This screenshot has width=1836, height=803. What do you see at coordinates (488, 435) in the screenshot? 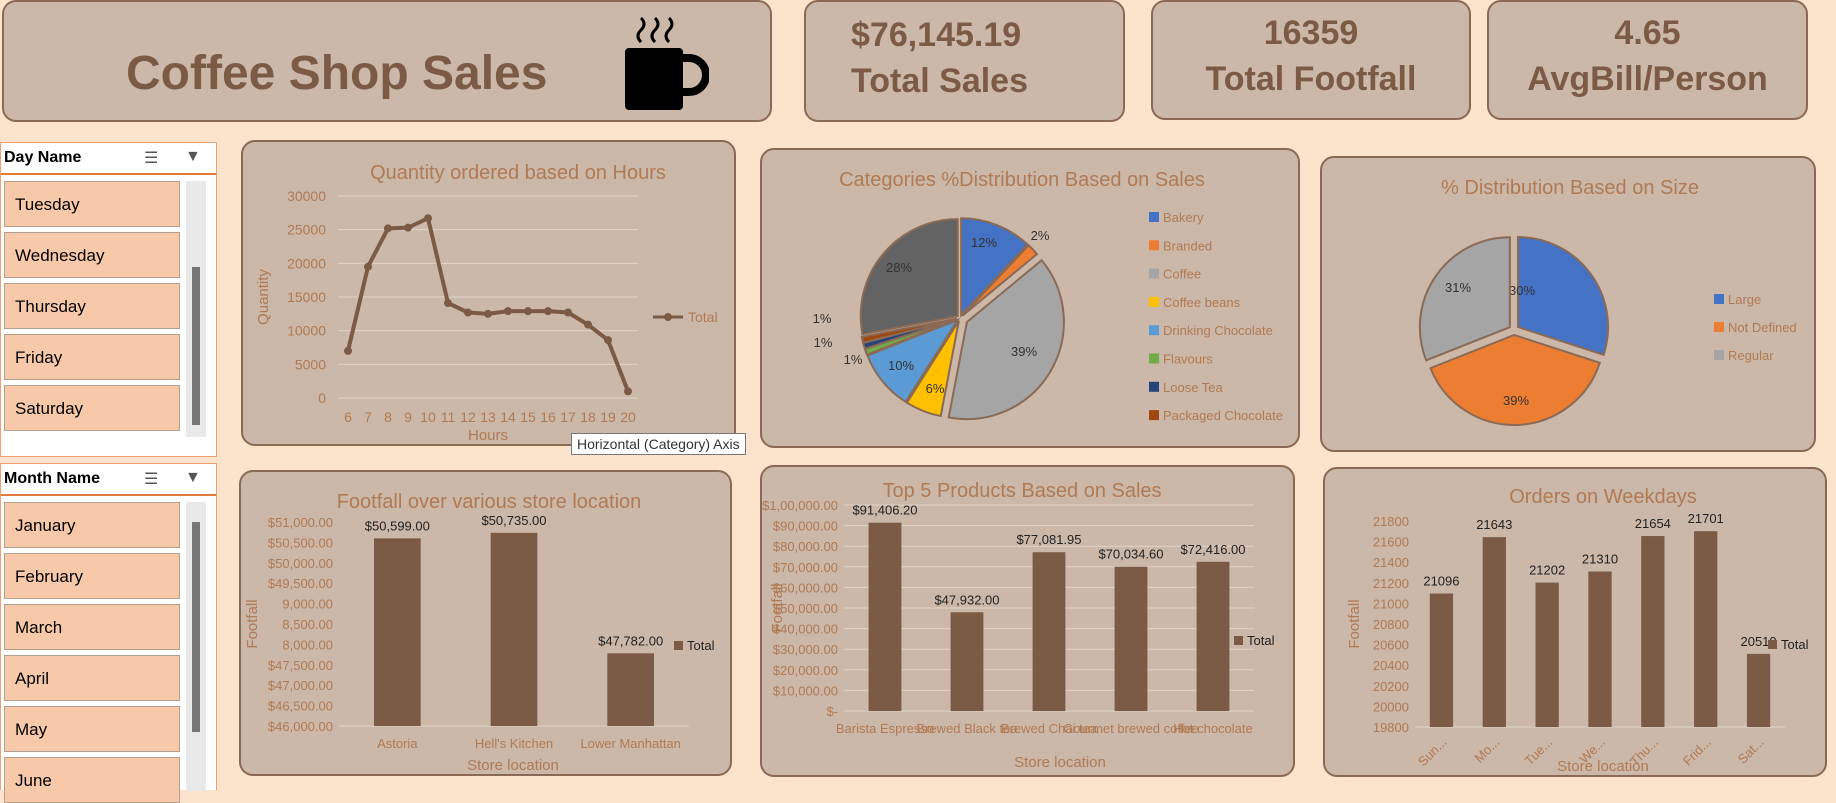
I see `x-axis-label: Hours` at bounding box center [488, 435].